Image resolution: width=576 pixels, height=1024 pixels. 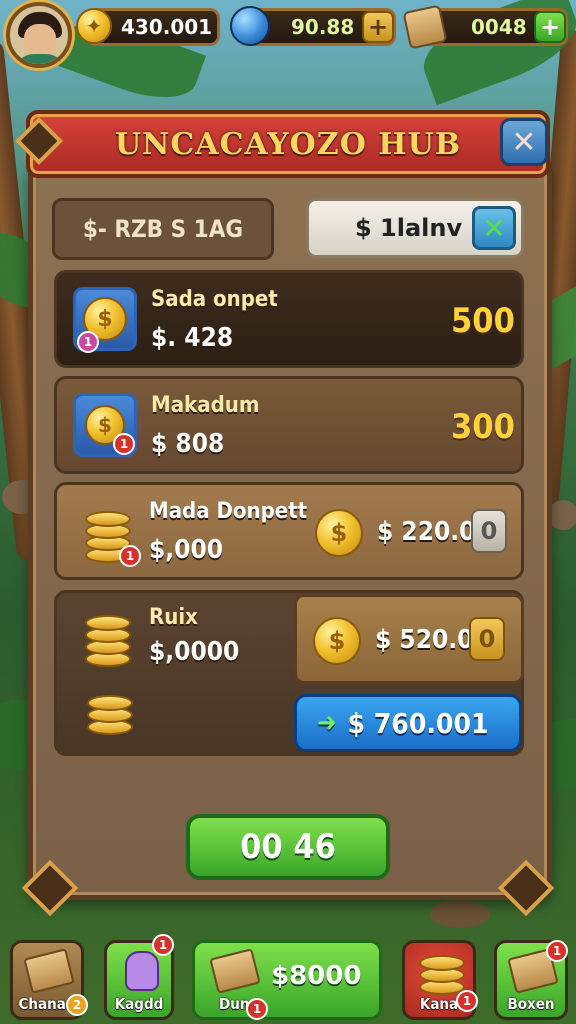 What do you see at coordinates (323, 27) in the screenshot?
I see `gems-value: 90.88` at bounding box center [323, 27].